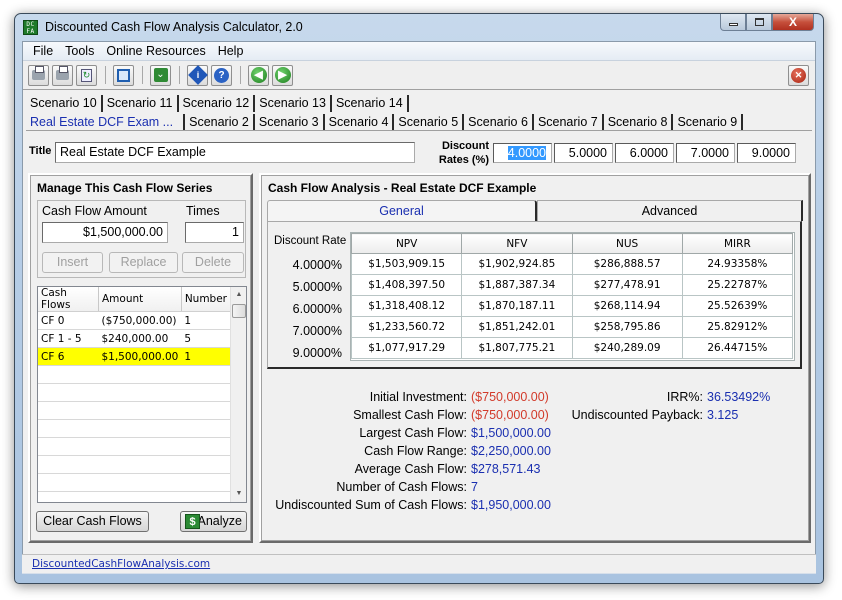  Describe the element at coordinates (206, 356) in the screenshot. I see `cash-flow-cell-number: 1` at that location.